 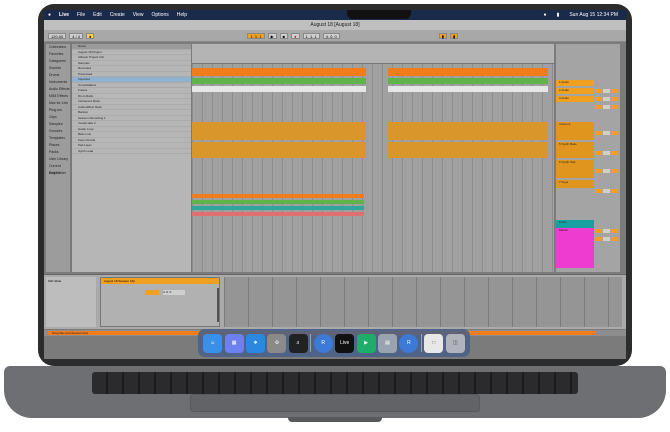 I want to click on menu-clock: Sun Aug 15 12:34 PM, so click(x=593, y=15).